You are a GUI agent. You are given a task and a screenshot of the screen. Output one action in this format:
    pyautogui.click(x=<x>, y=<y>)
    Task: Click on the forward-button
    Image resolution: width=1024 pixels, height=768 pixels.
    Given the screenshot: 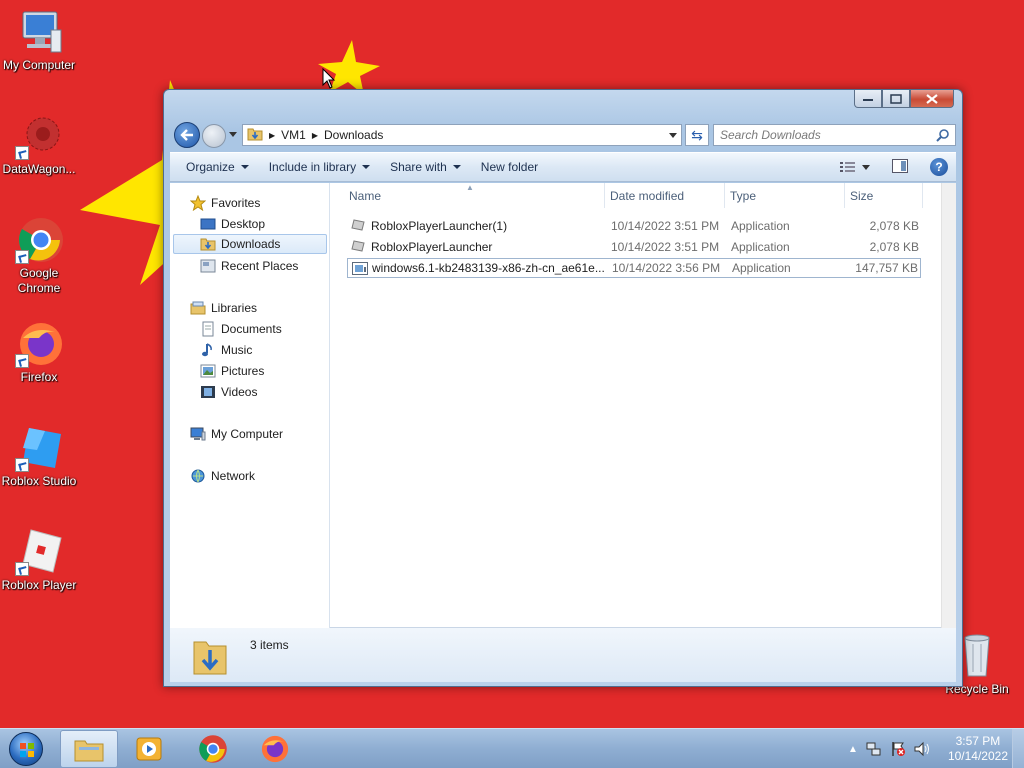 What is the action you would take?
    pyautogui.click(x=214, y=136)
    